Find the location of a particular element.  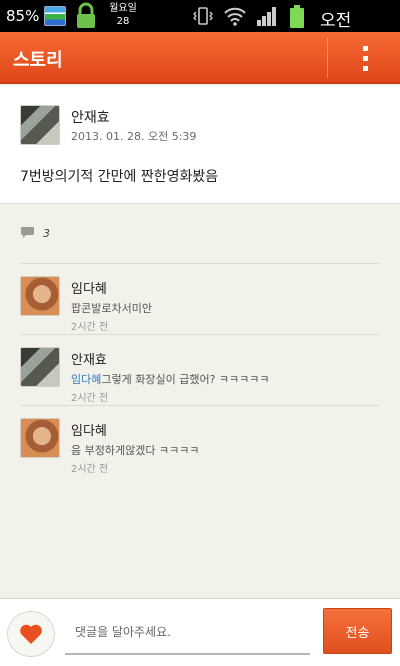

comment-input is located at coordinates (187, 633).